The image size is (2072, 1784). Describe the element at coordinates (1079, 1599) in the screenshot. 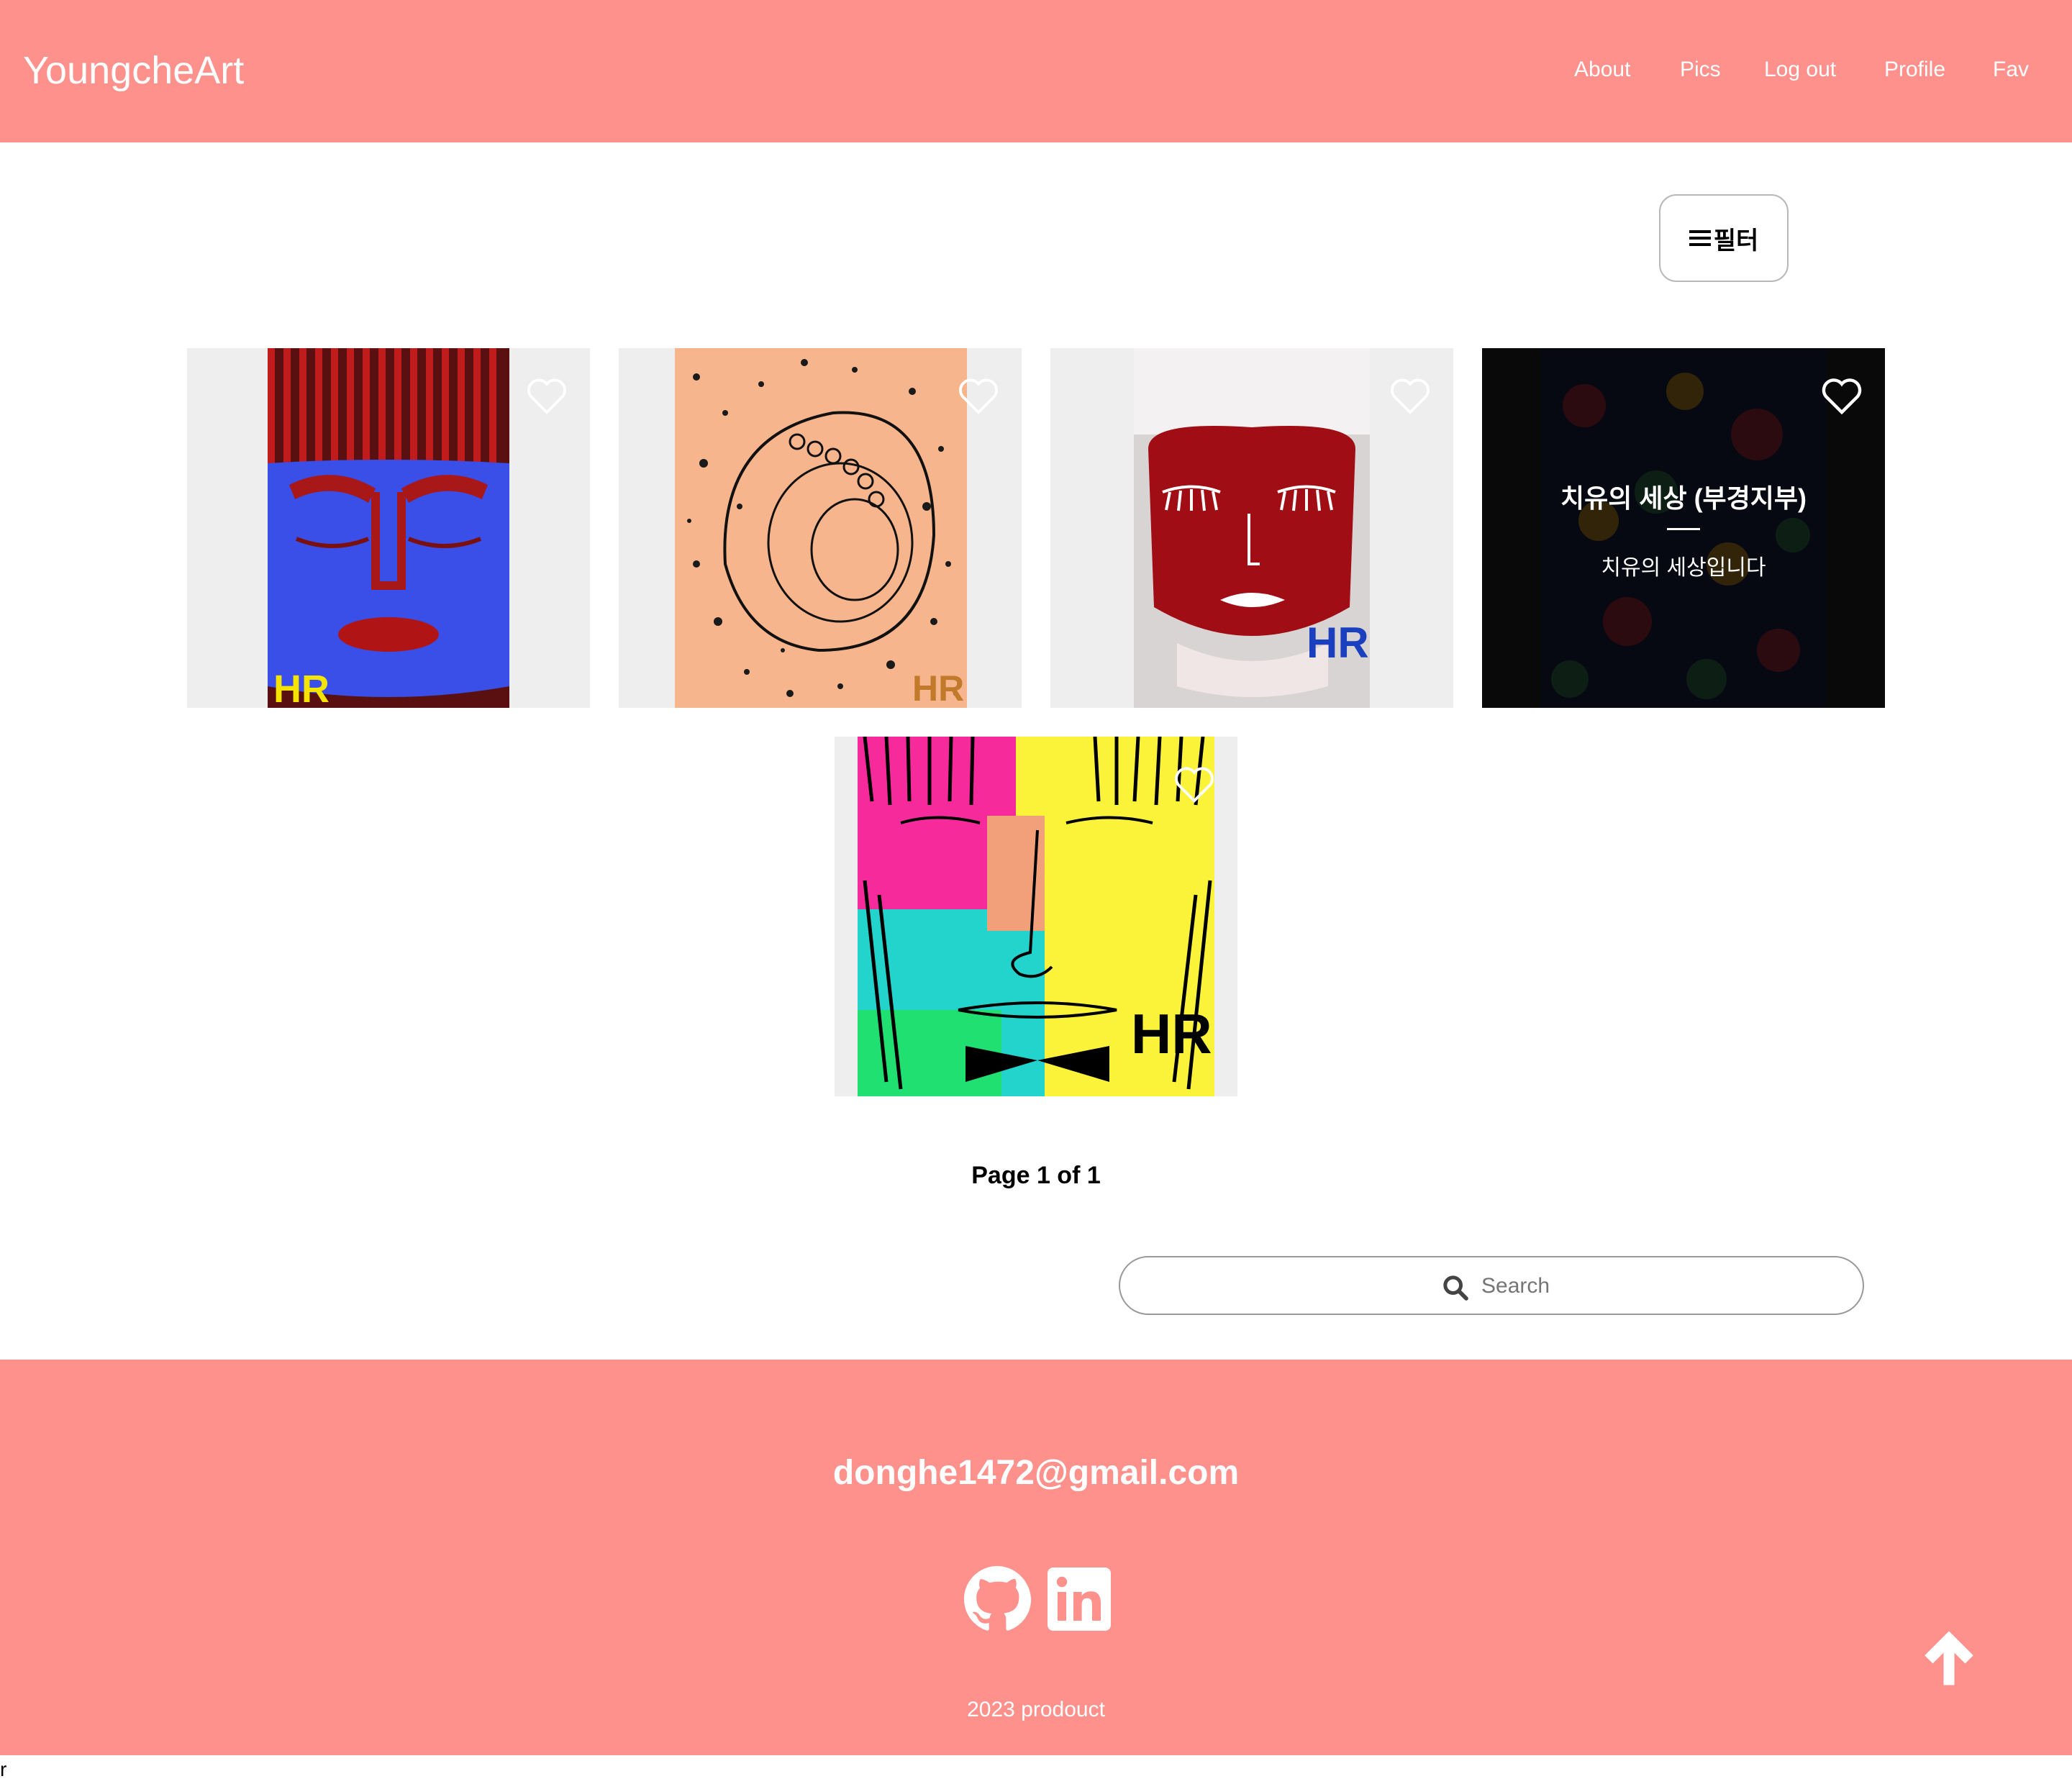

I see `linkedin-icon` at that location.